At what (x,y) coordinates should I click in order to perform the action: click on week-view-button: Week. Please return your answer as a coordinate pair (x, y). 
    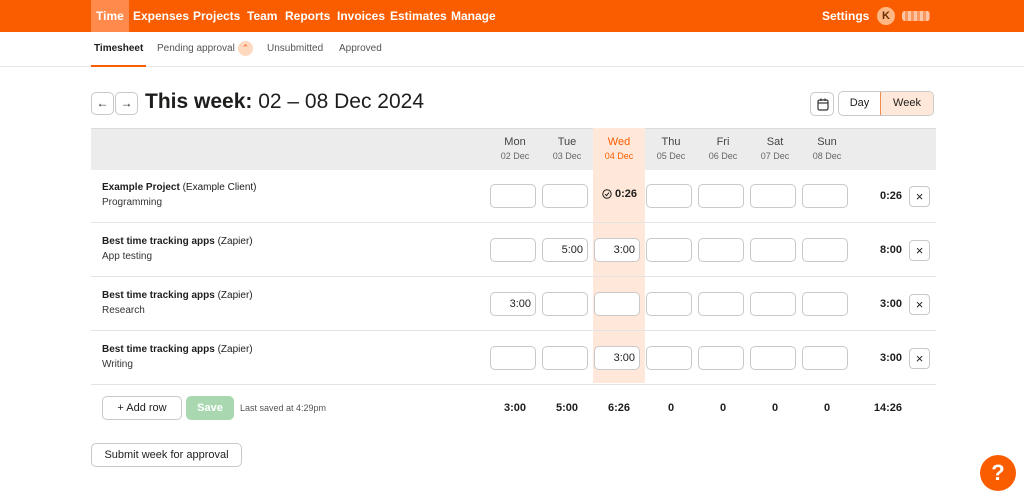
    Looking at the image, I should click on (906, 103).